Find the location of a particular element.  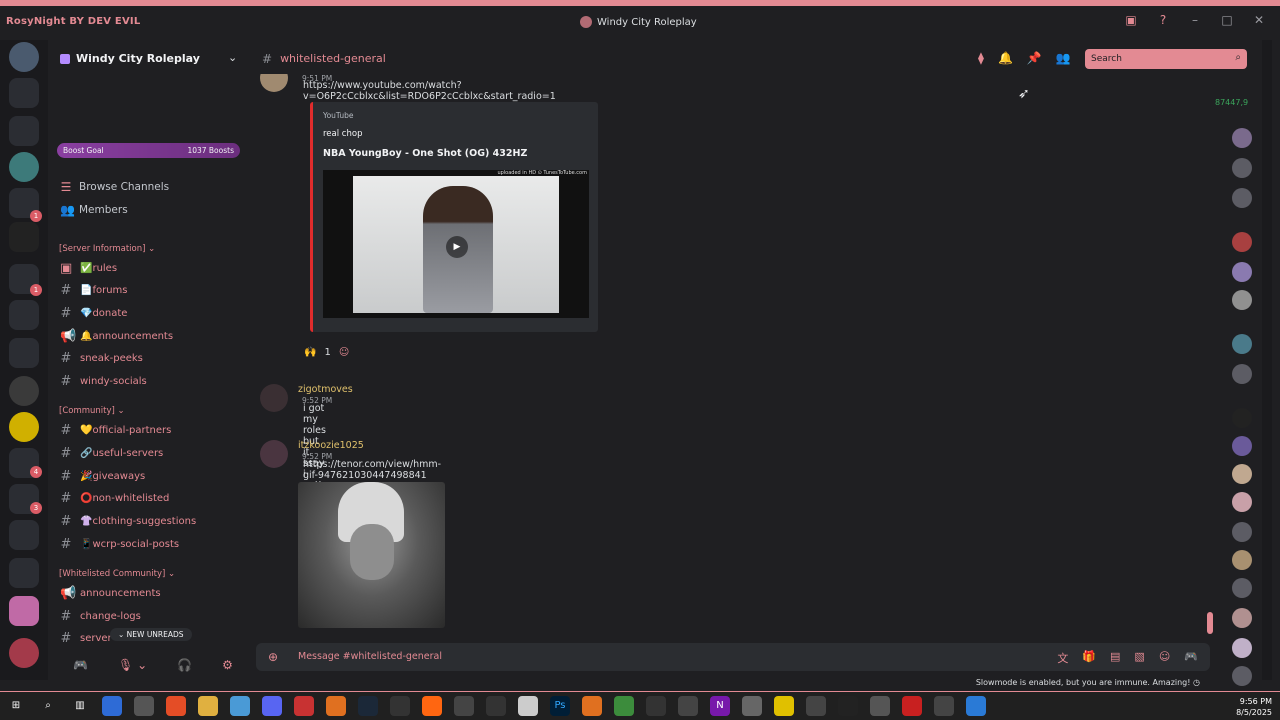

video-thumbnail: uploaded in HD ⊙ TunesToTube.com ▶ is located at coordinates (456, 244).